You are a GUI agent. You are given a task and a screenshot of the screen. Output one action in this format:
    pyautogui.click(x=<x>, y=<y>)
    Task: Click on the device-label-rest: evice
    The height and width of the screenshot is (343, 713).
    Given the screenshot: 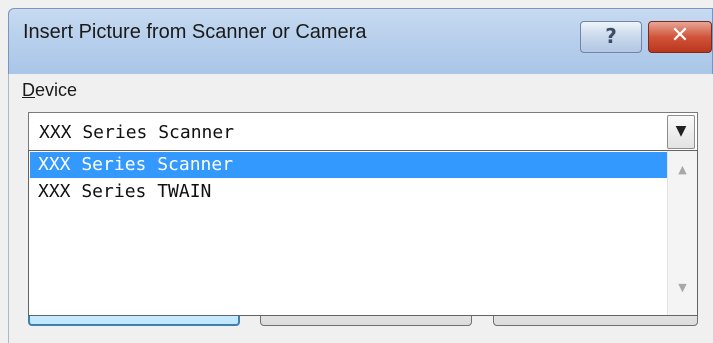 What is the action you would take?
    pyautogui.click(x=56, y=90)
    